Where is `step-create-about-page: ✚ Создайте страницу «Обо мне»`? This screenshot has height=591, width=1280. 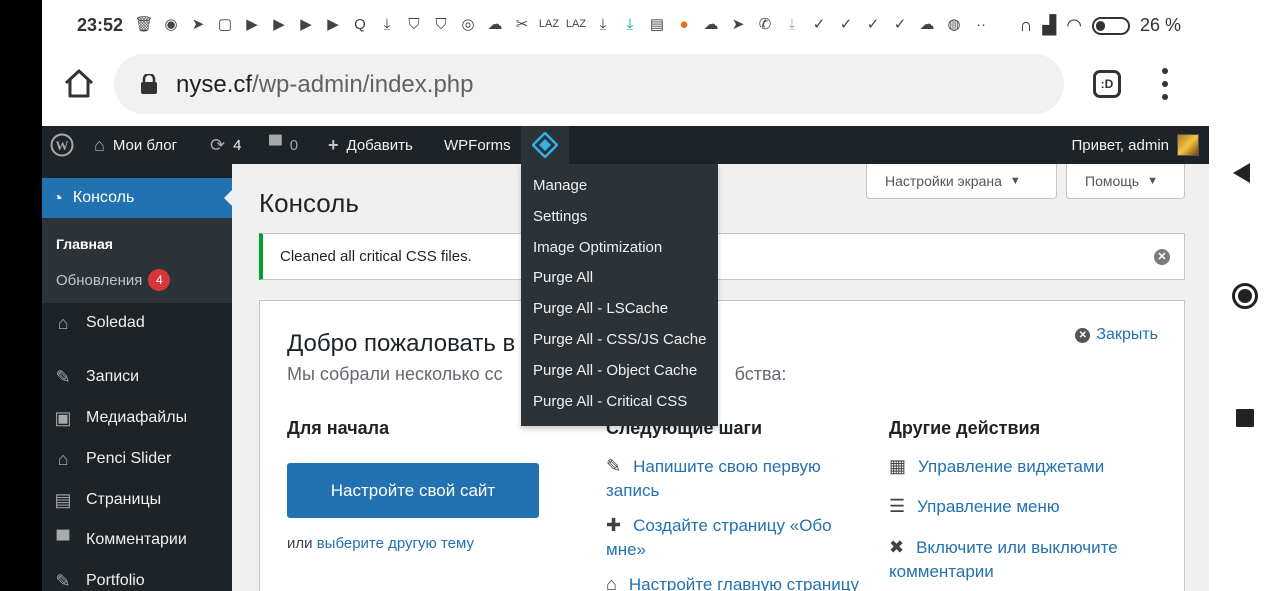 step-create-about-page: ✚ Создайте страницу «Обо мне» is located at coordinates (726, 537).